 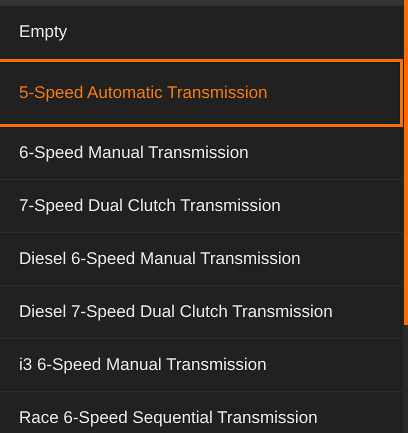 I want to click on scrollbar, so click(x=406, y=162).